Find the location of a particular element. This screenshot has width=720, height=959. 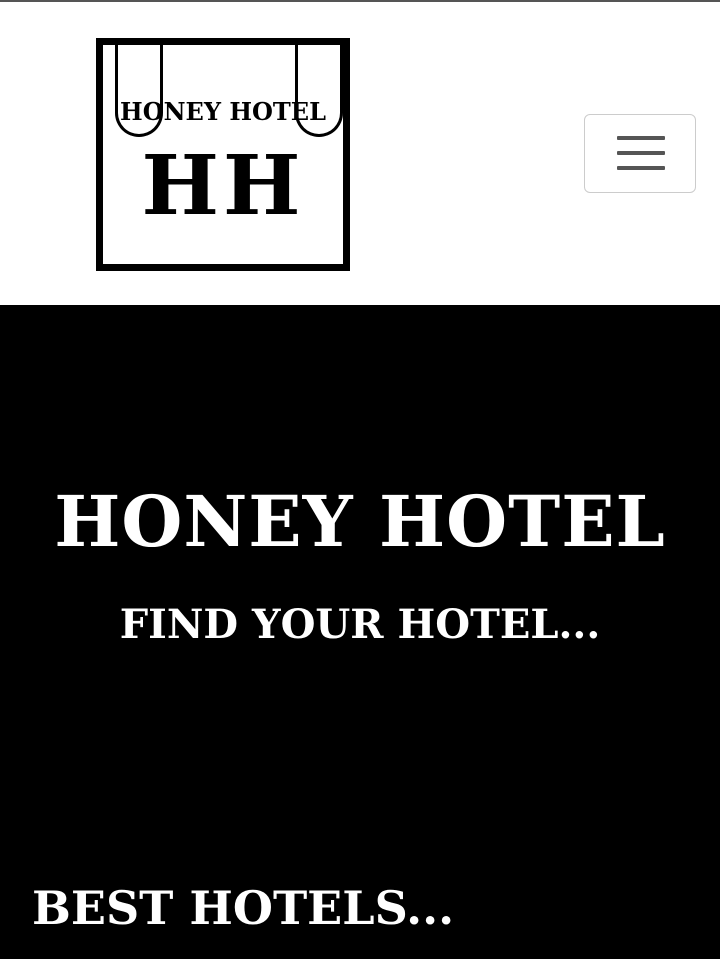

hamburger-menu-icon is located at coordinates (641, 138).